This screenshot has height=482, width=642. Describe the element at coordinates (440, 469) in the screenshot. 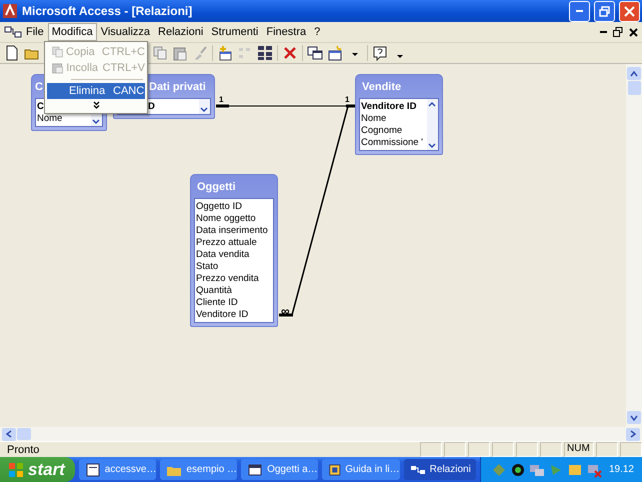

I see `taskbar-button: Relazioni` at that location.